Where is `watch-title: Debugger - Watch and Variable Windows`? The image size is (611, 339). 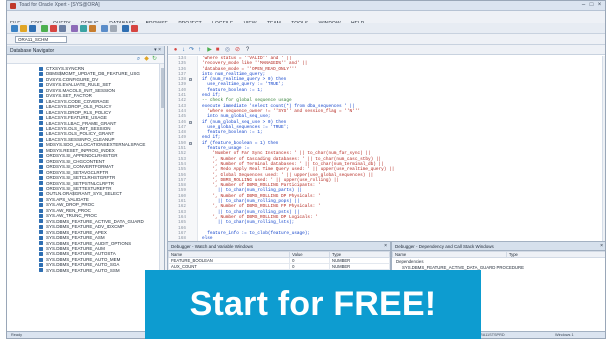 watch-title: Debugger - Watch and Variable Windows is located at coordinates (212, 246).